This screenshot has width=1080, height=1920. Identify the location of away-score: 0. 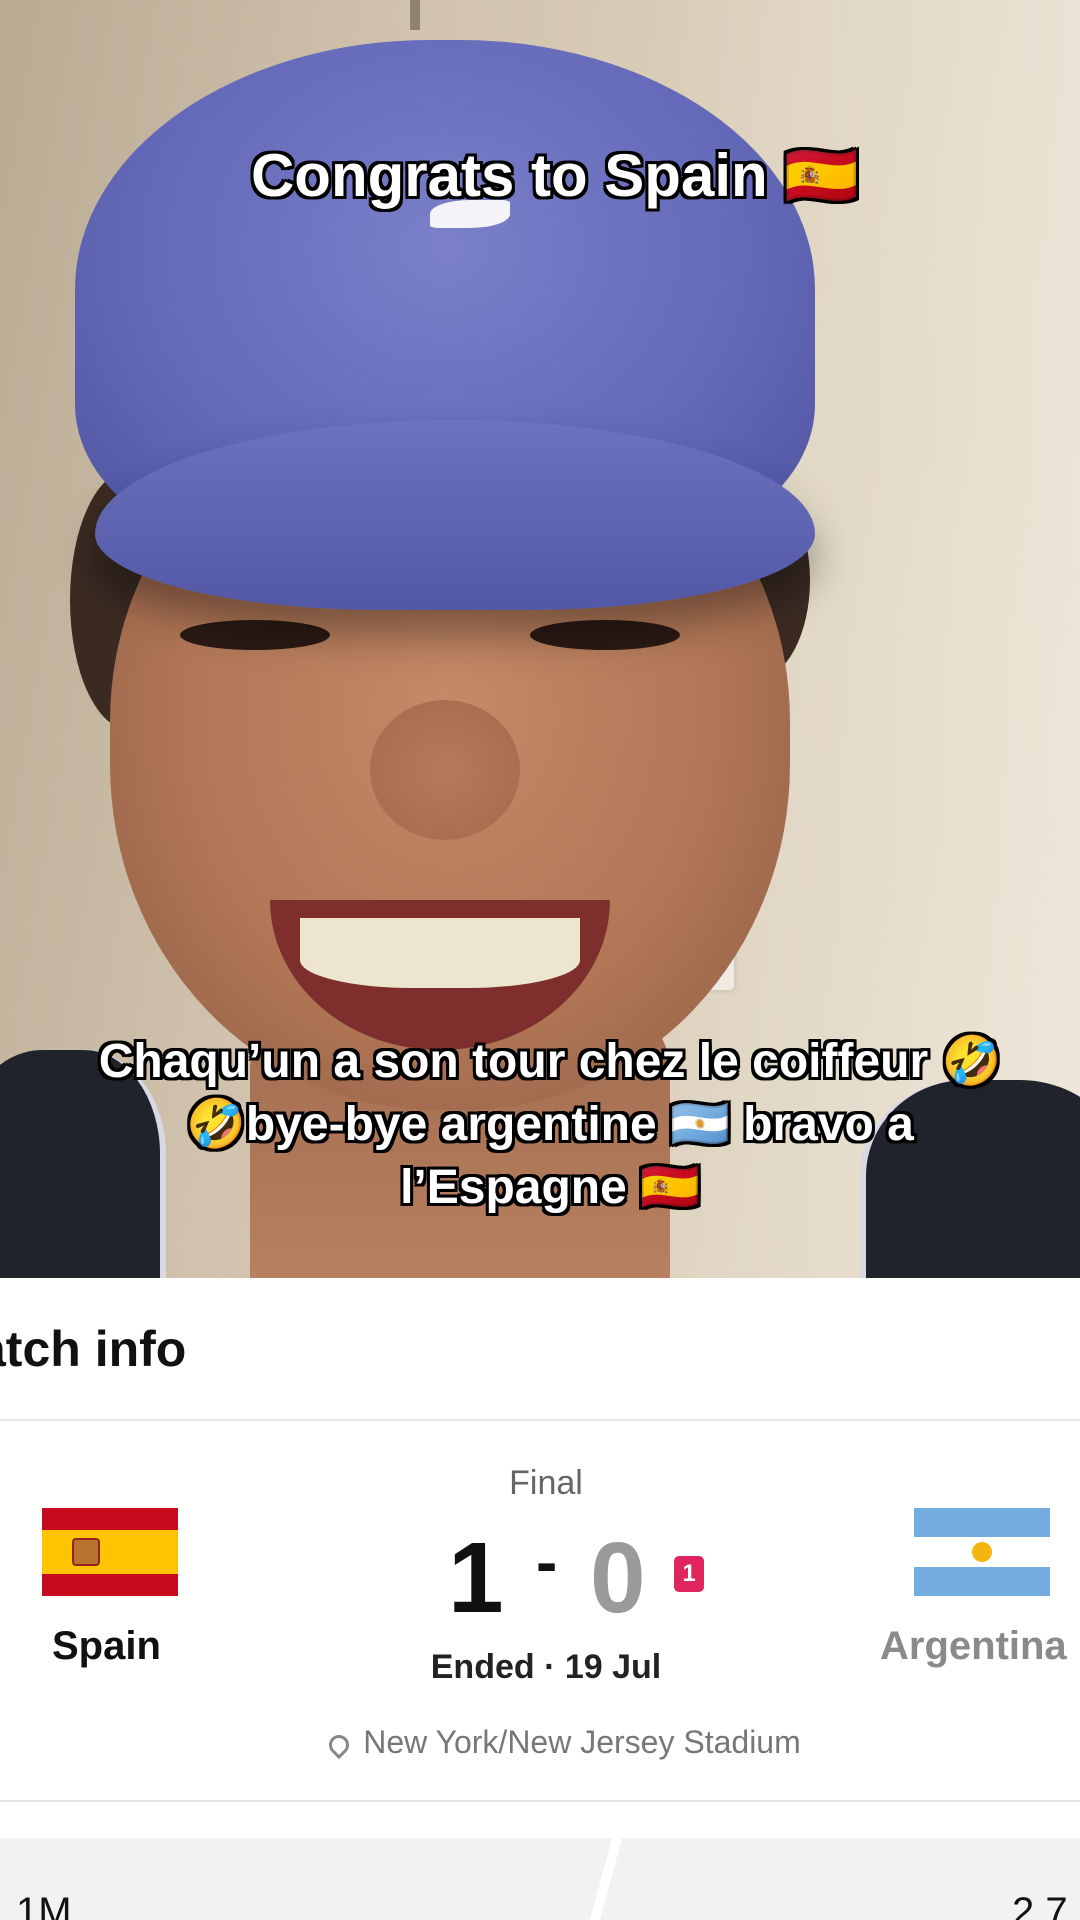
(618, 1578).